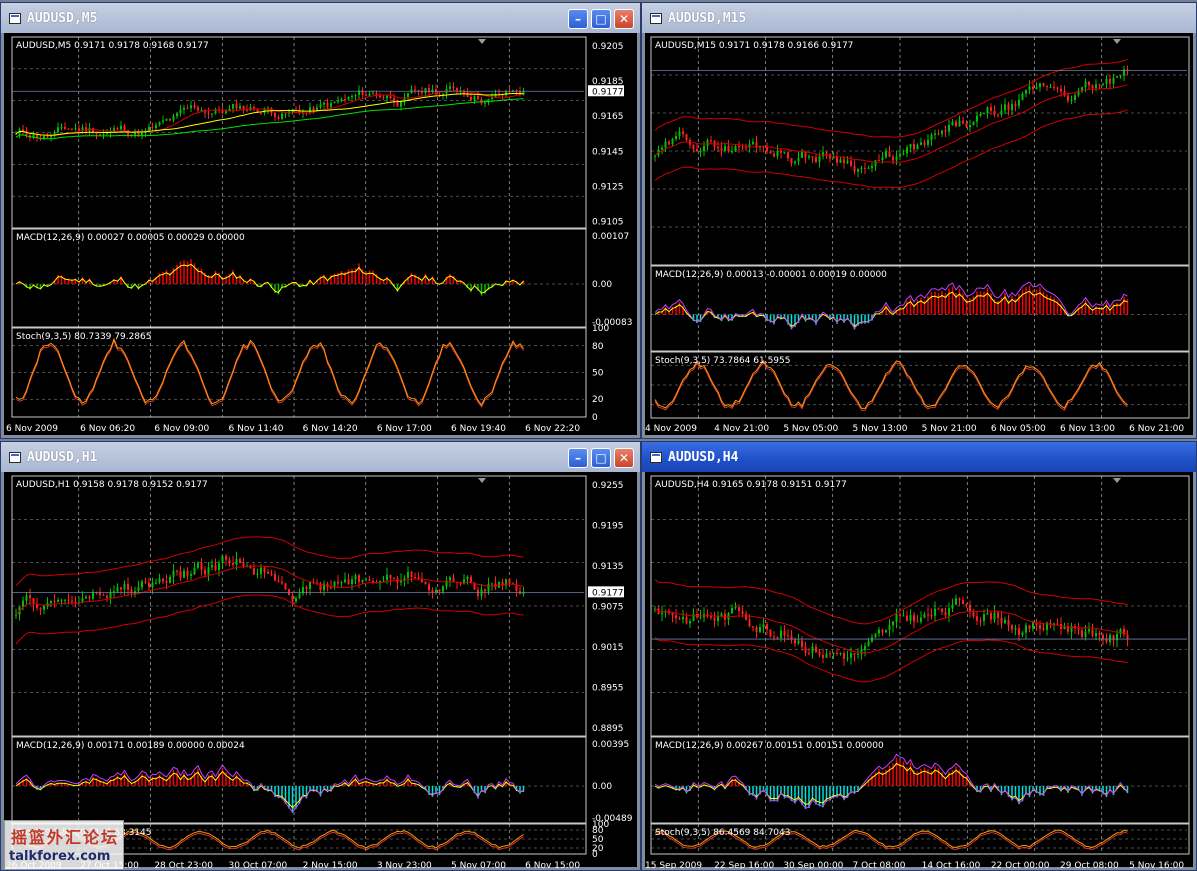 The image size is (1197, 871). Describe the element at coordinates (813, 865) in the screenshot. I see `time-axis-label: 30 Sep 00:00` at that location.